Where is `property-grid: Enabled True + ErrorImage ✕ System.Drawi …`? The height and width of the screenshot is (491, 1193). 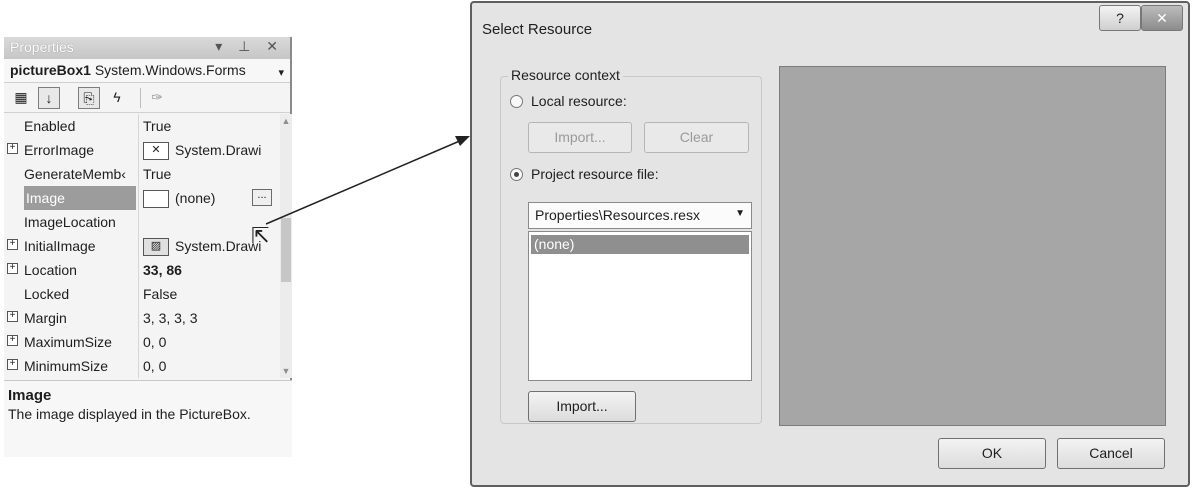 property-grid: Enabled True + ErrorImage ✕ System.Drawi … is located at coordinates (142, 246).